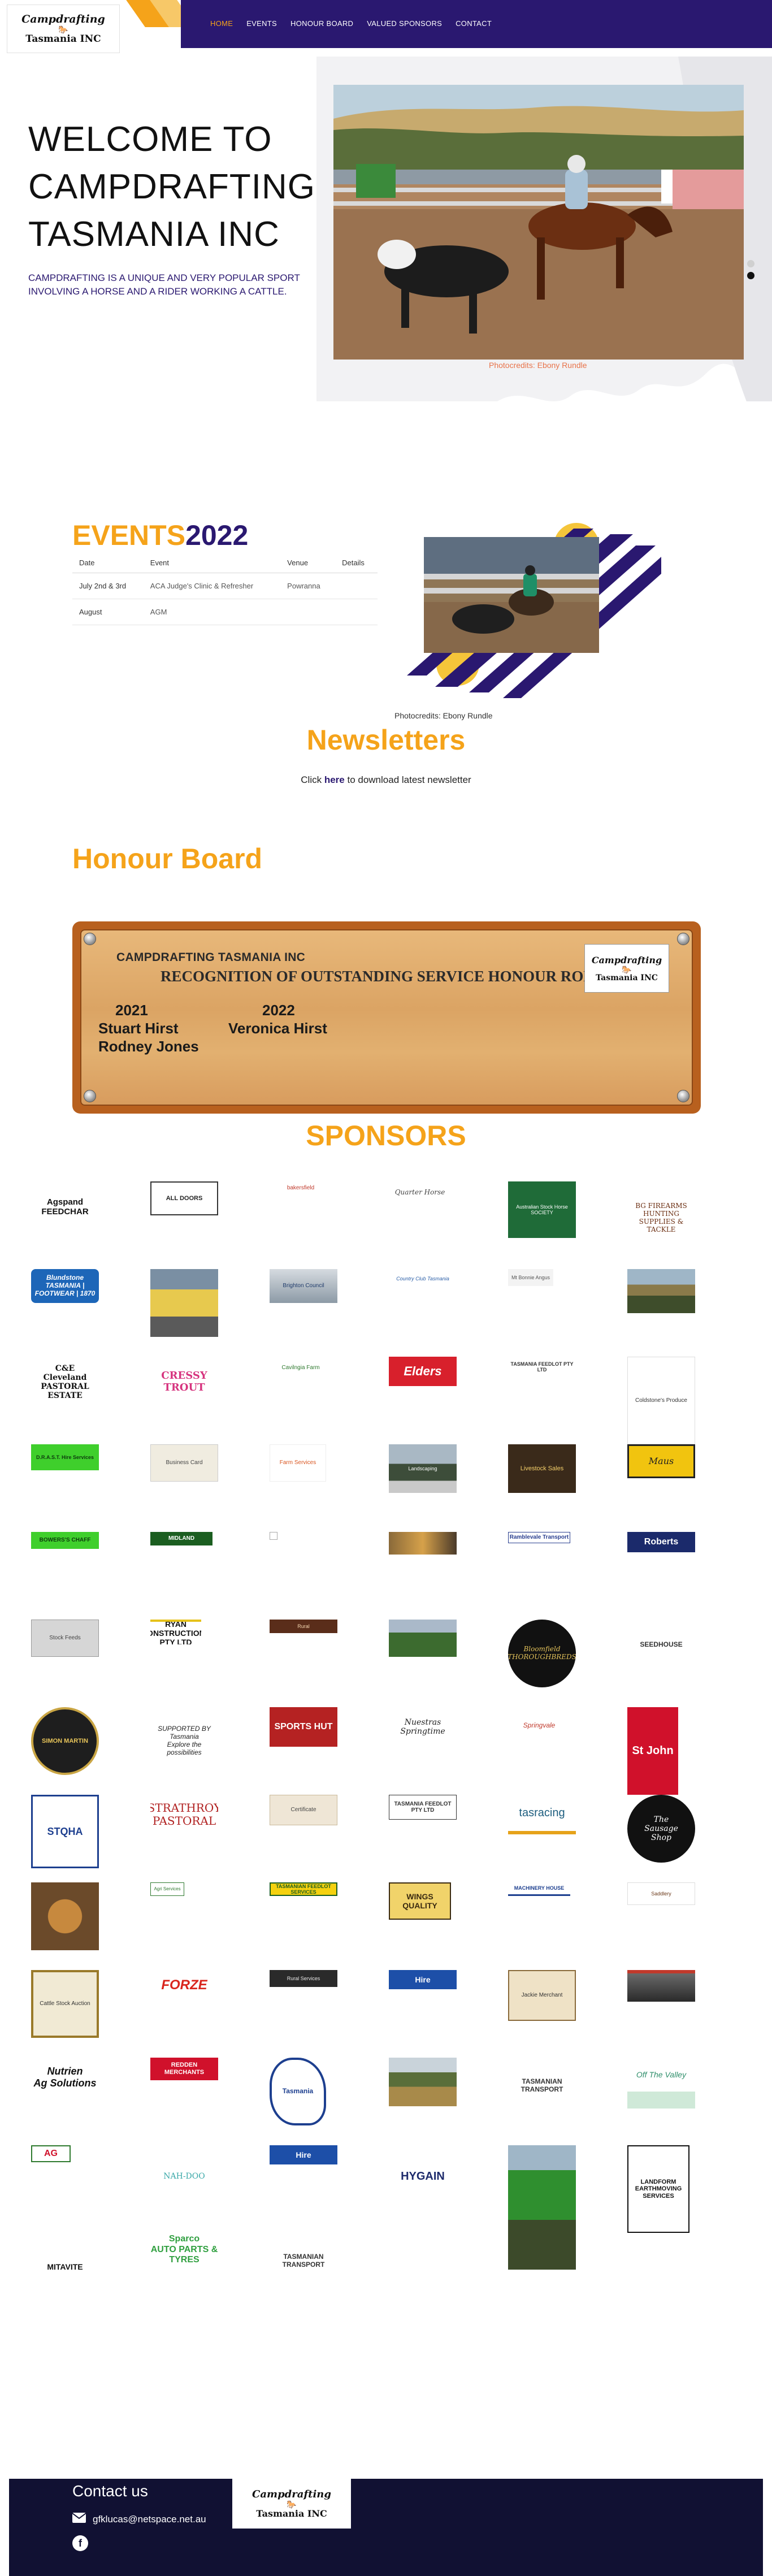 The height and width of the screenshot is (2576, 772). I want to click on site-logo: Campdrafting 🐎 Tasmania INC, so click(63, 29).